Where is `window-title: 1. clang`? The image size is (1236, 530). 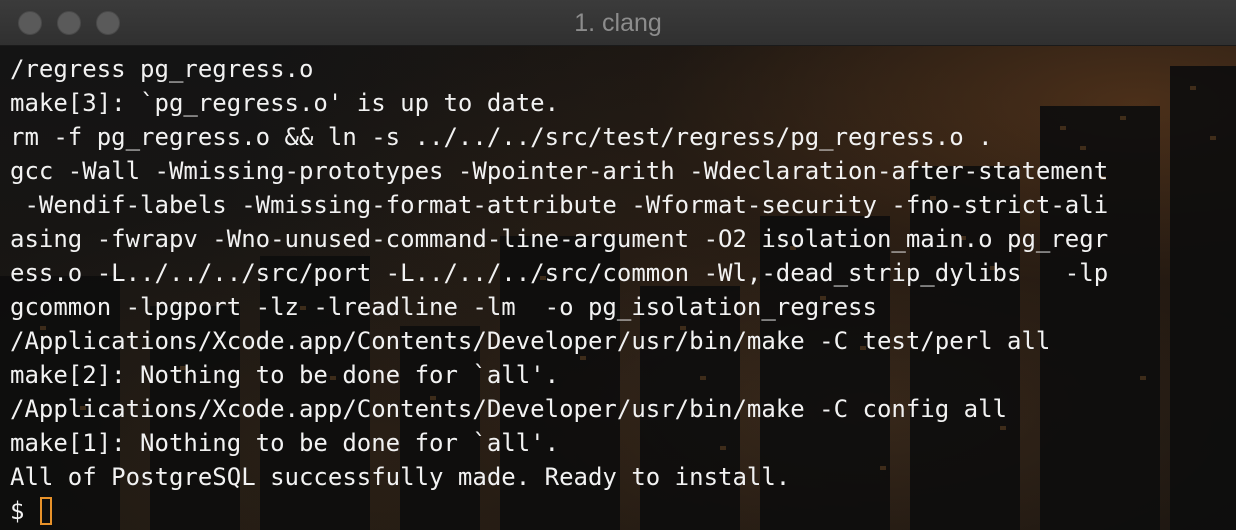
window-title: 1. clang is located at coordinates (618, 23).